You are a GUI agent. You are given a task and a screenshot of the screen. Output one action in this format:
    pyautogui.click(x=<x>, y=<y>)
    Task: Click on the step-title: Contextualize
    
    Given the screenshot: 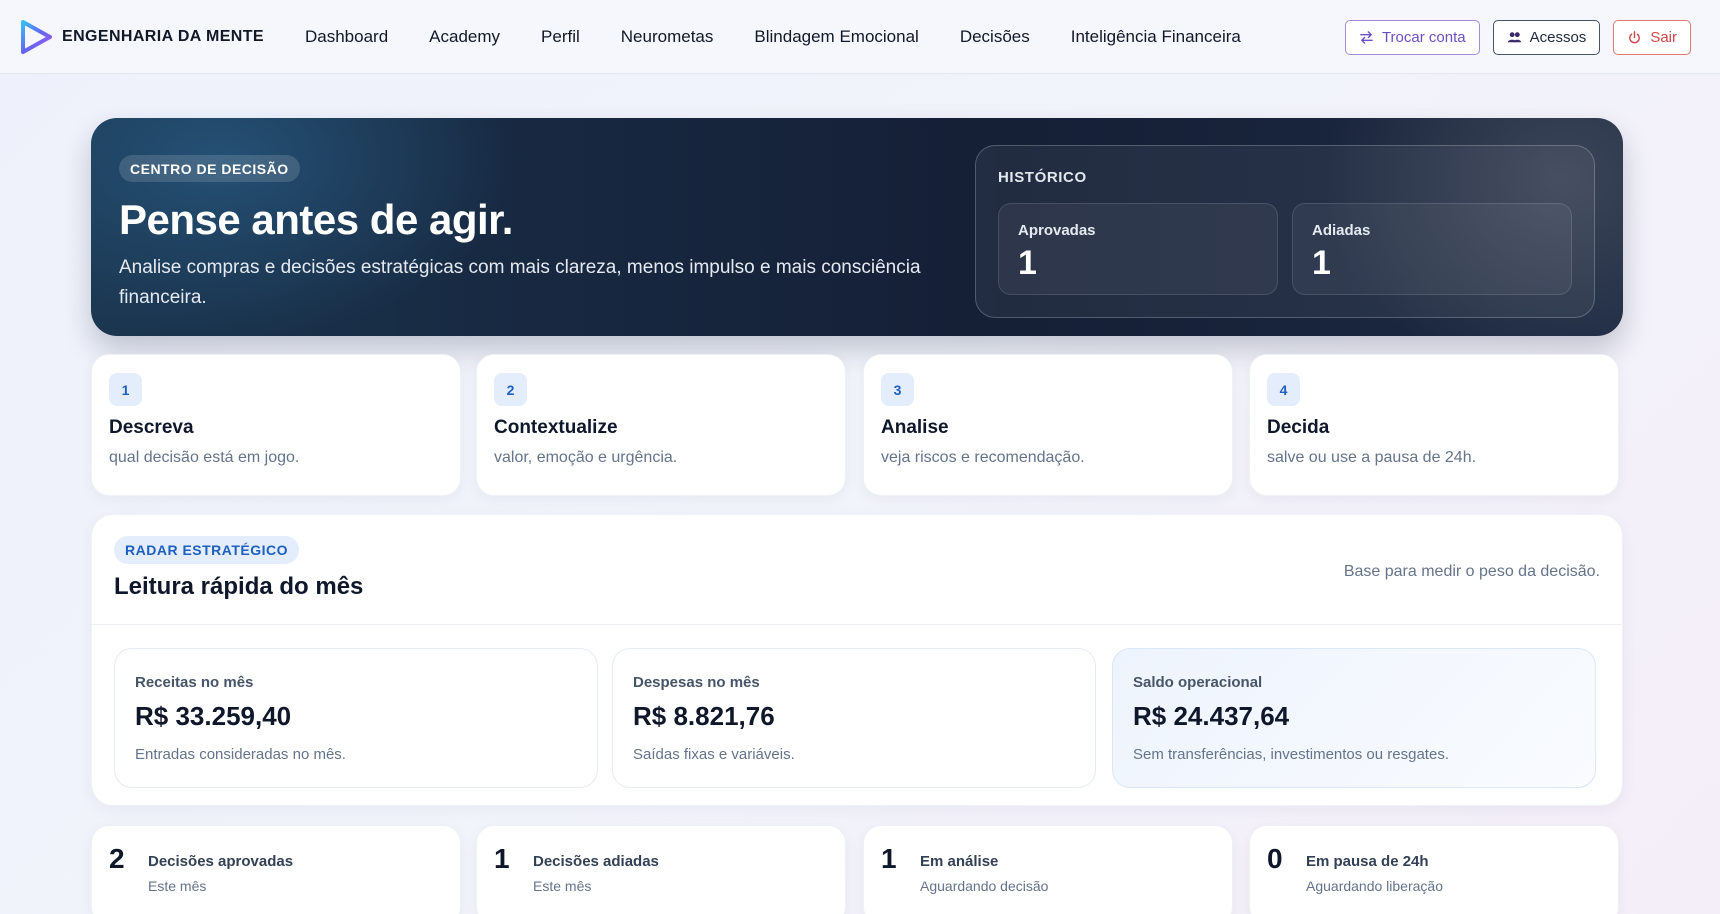 What is the action you would take?
    pyautogui.click(x=556, y=427)
    